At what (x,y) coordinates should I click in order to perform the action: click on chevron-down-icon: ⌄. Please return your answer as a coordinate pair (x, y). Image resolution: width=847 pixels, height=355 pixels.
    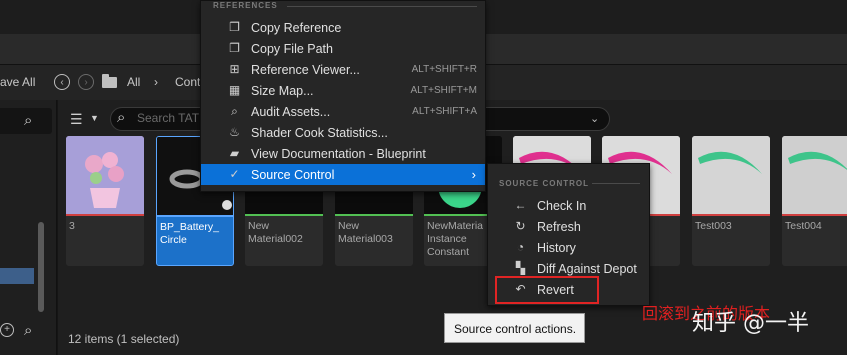
    Looking at the image, I should click on (594, 118).